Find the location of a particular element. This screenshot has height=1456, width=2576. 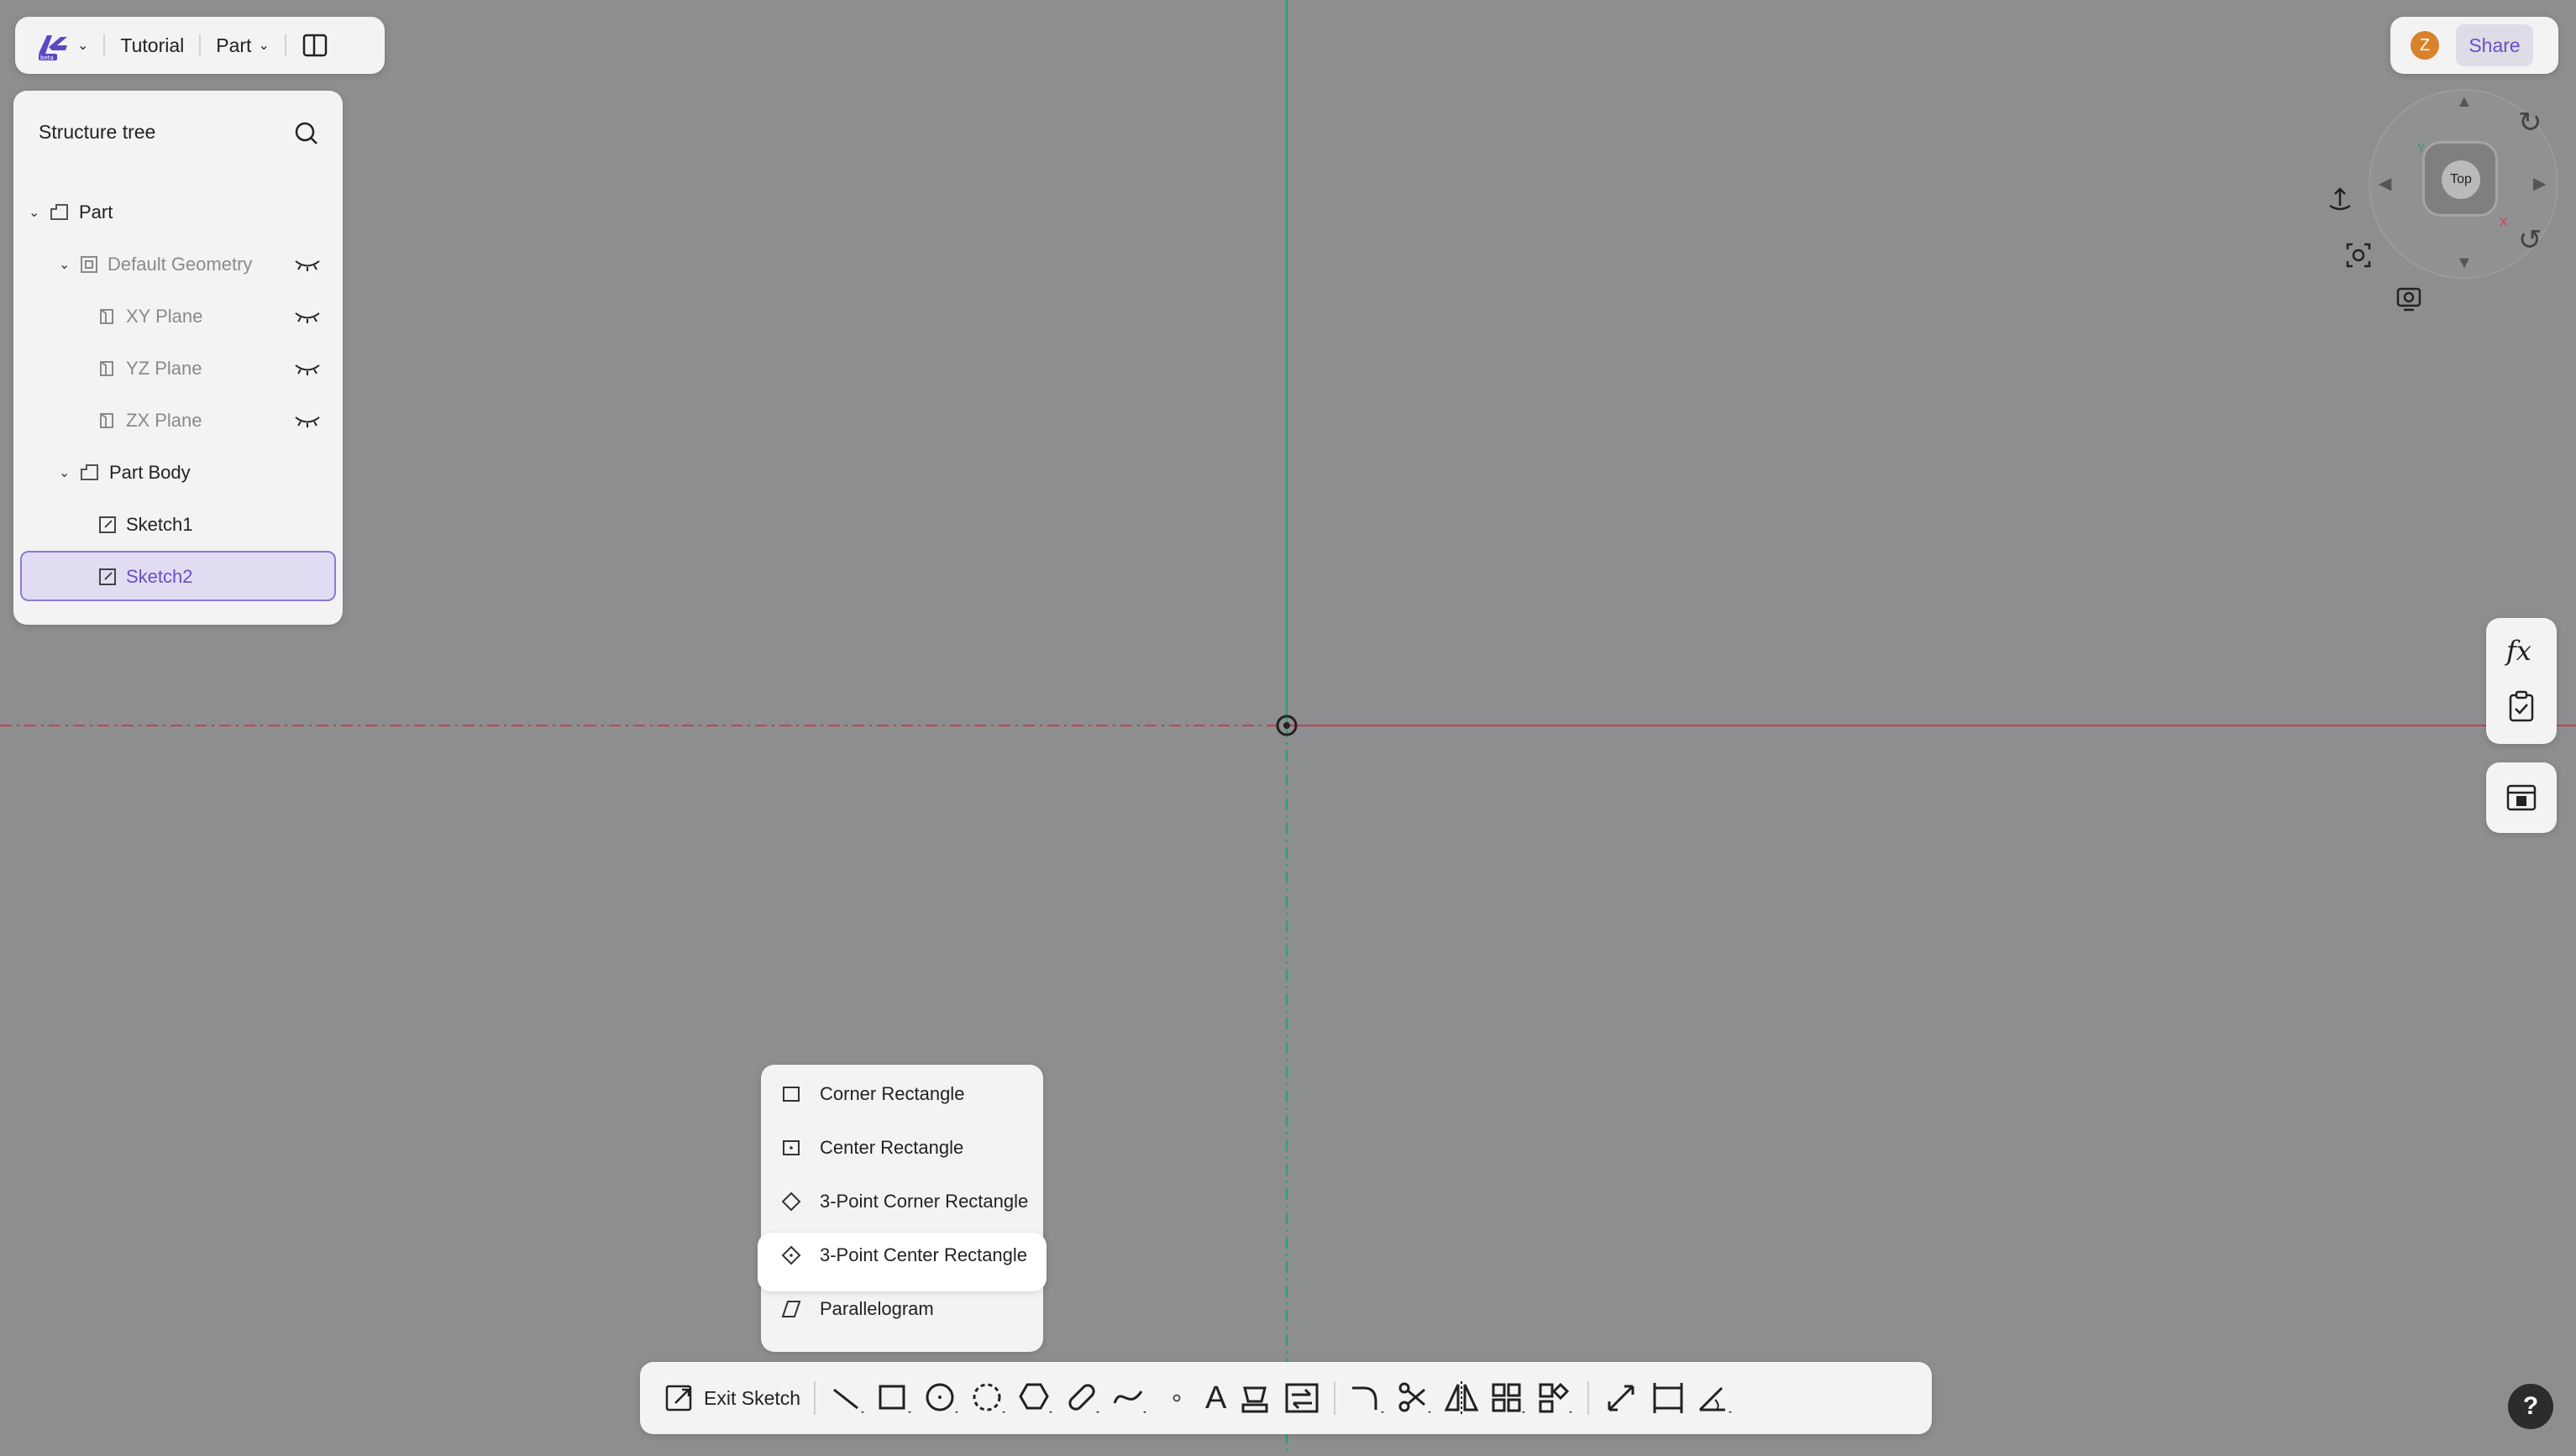

pattern-tool is located at coordinates (1508, 1398).